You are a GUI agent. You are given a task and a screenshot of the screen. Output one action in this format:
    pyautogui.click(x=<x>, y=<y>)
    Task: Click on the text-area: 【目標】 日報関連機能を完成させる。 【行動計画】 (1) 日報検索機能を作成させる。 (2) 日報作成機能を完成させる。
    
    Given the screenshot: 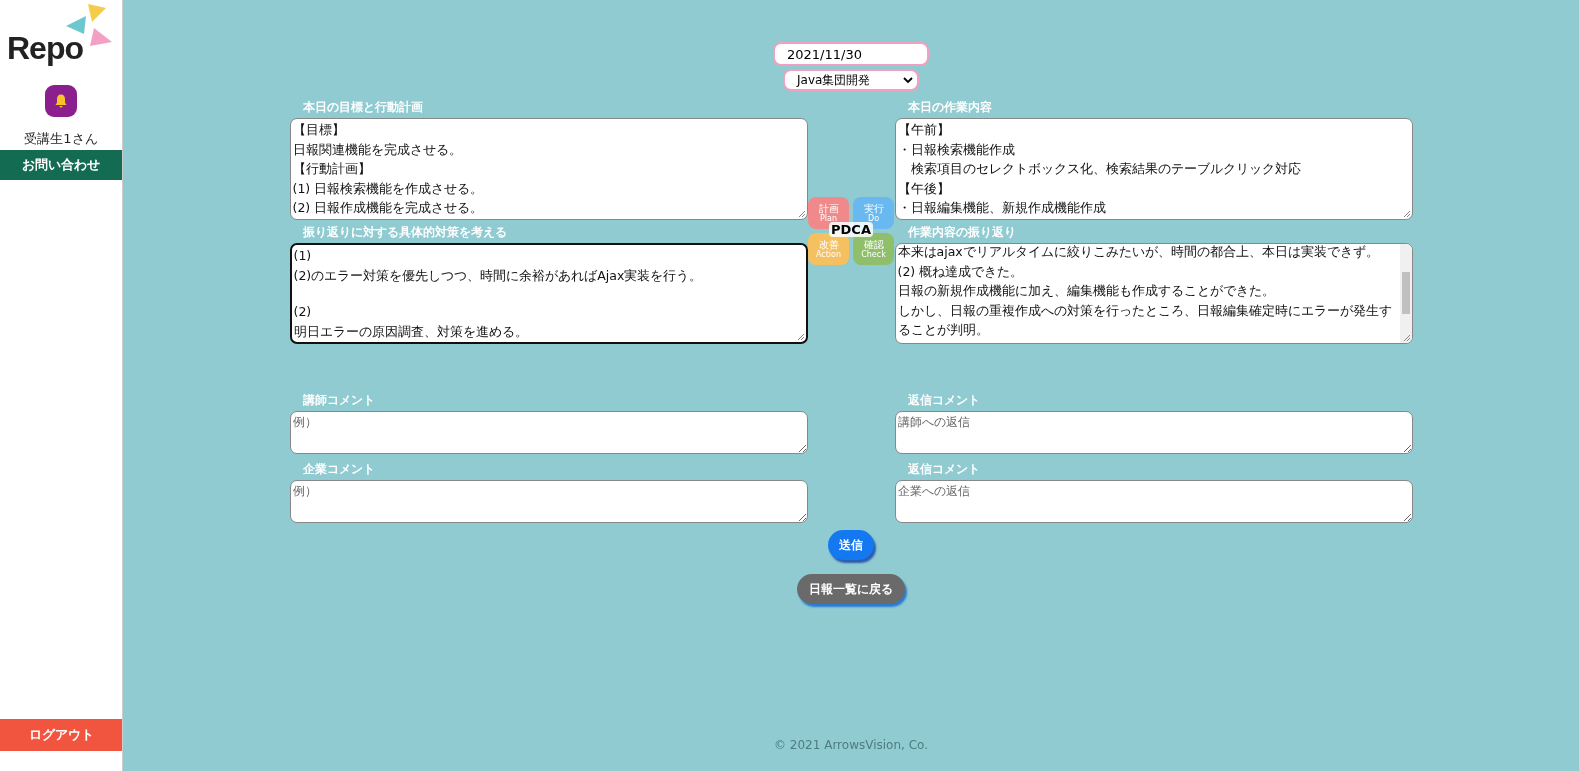 What is the action you would take?
    pyautogui.click(x=548, y=169)
    